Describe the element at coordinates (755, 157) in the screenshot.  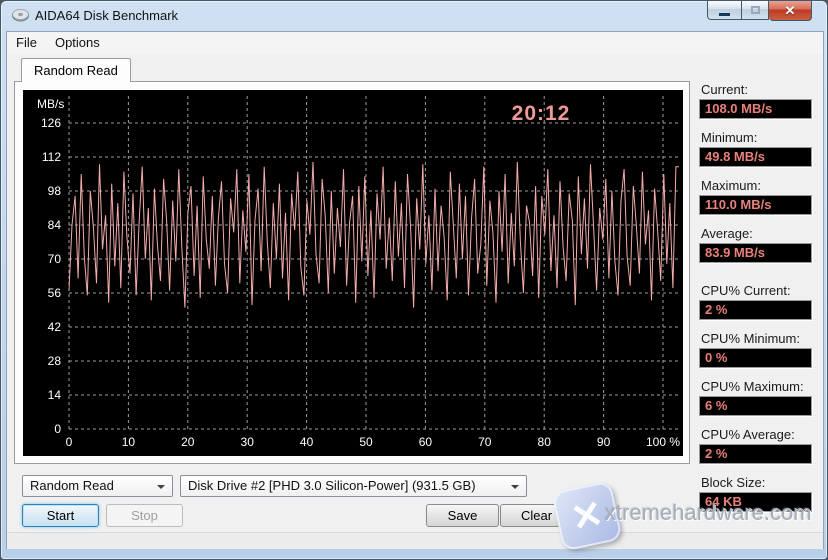
I see `stat-value: 49.8 MB/s` at that location.